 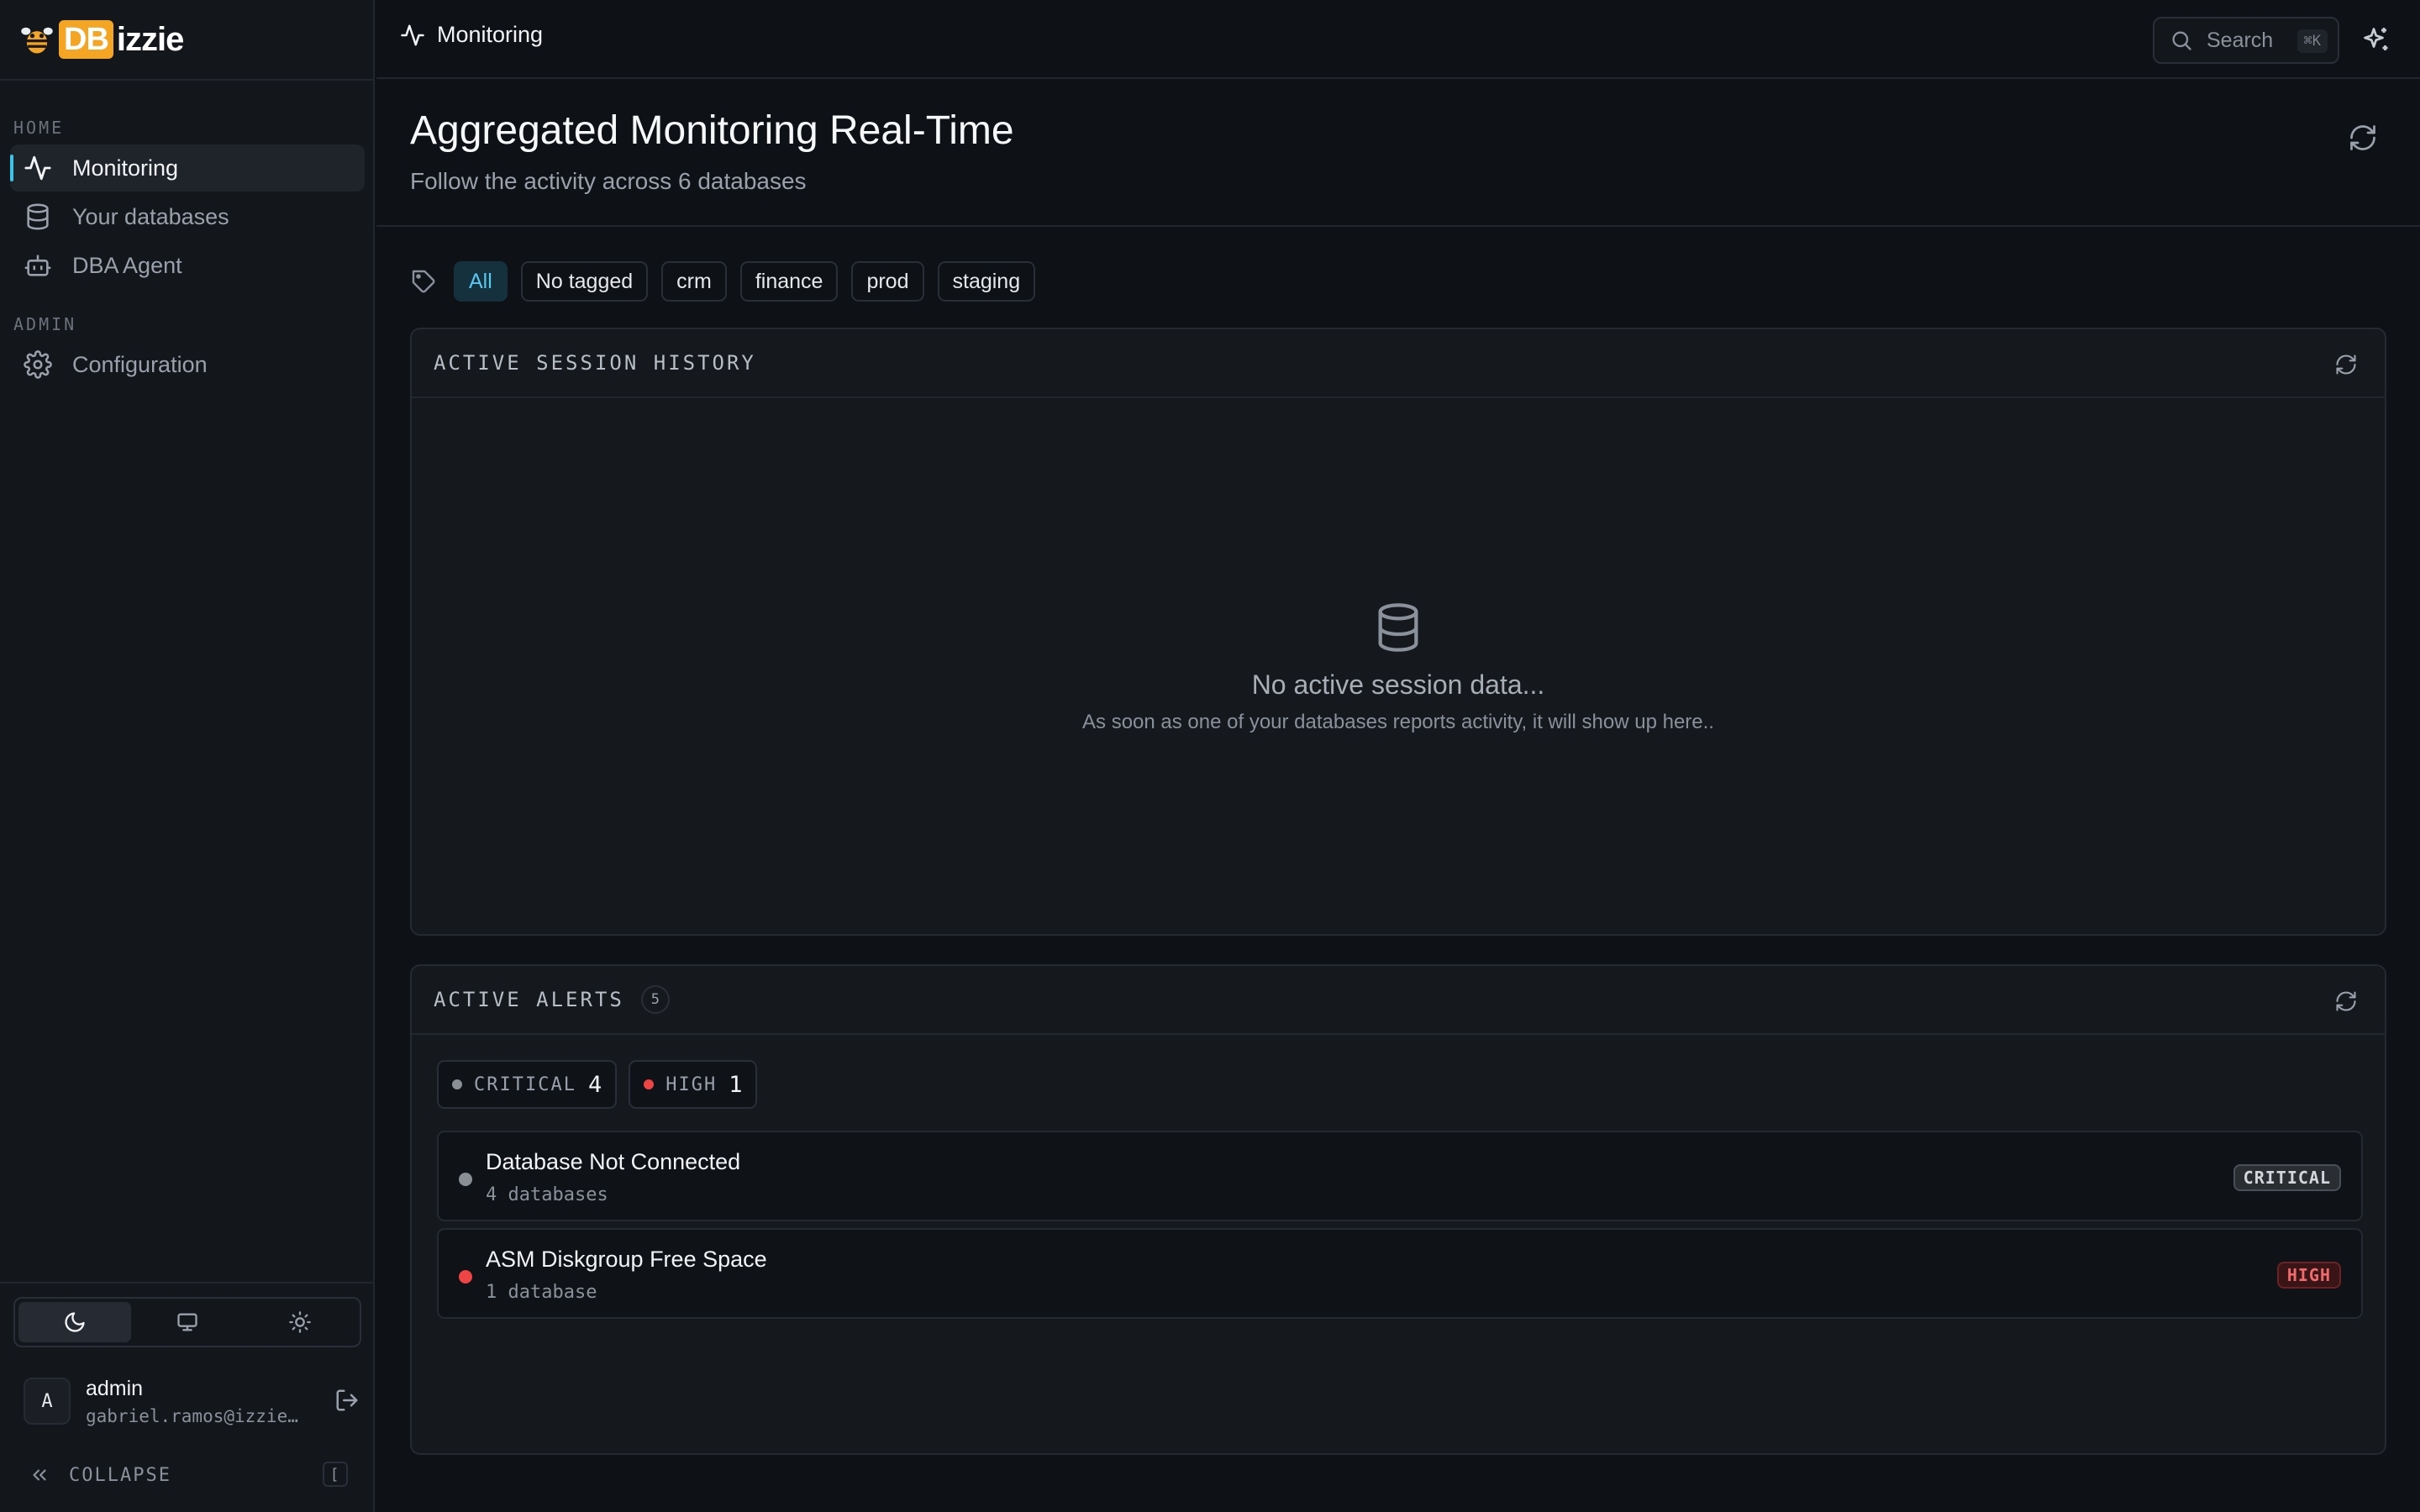 What do you see at coordinates (150, 39) in the screenshot?
I see `logo-text: izzie` at bounding box center [150, 39].